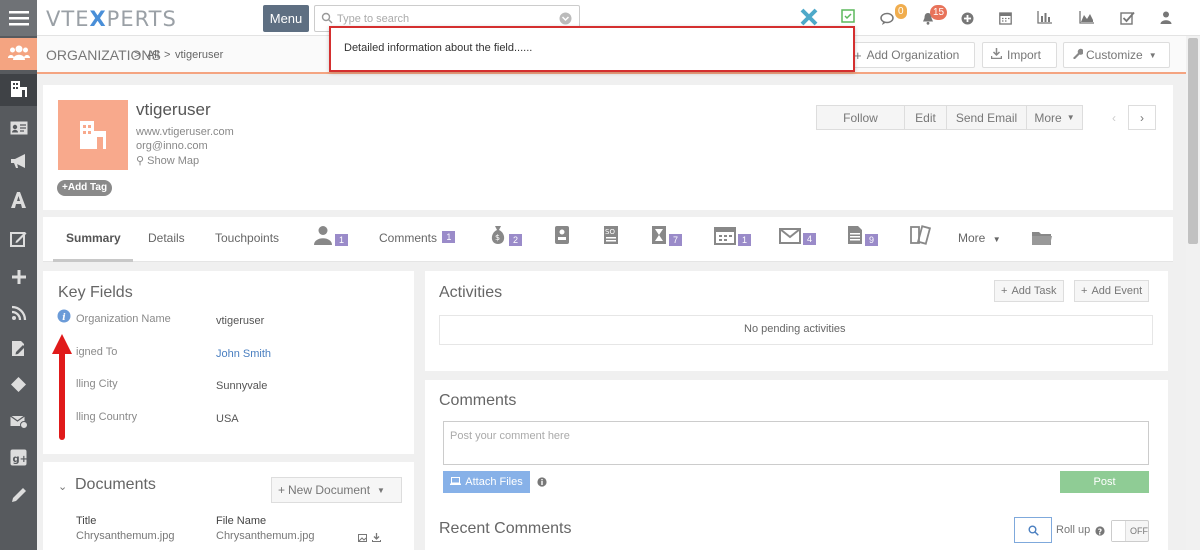 This screenshot has height=550, width=1200. What do you see at coordinates (336, 490) in the screenshot?
I see `new-document-button: + New Document ▼` at bounding box center [336, 490].